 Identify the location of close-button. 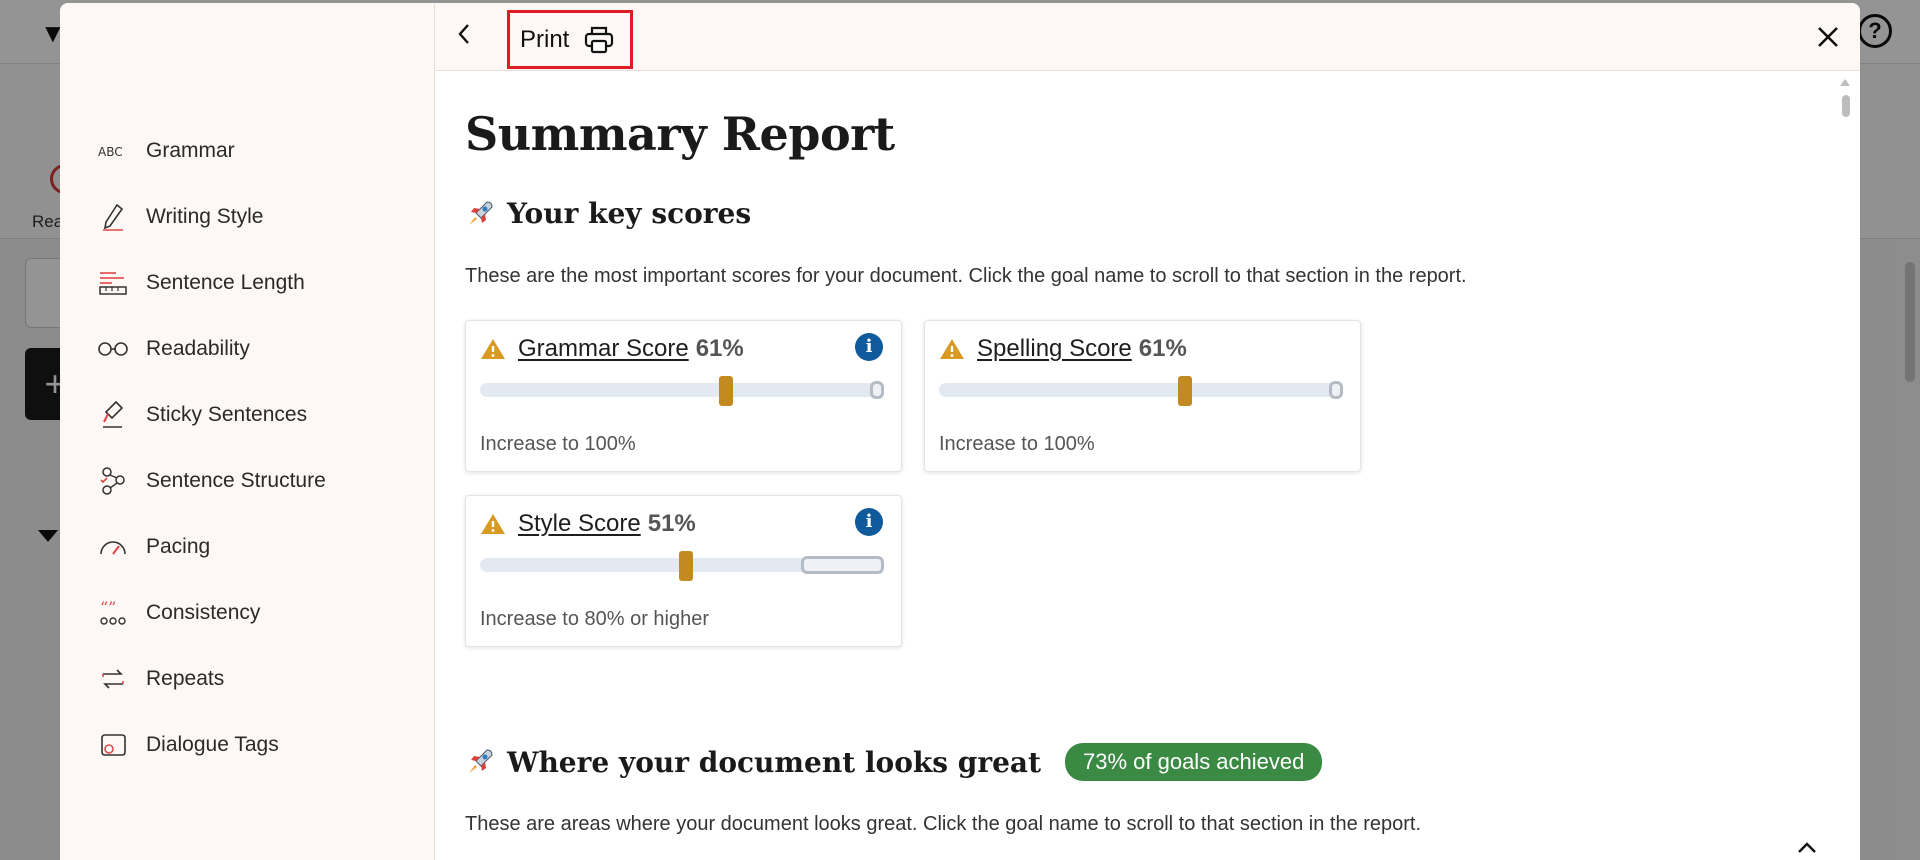
(1828, 37).